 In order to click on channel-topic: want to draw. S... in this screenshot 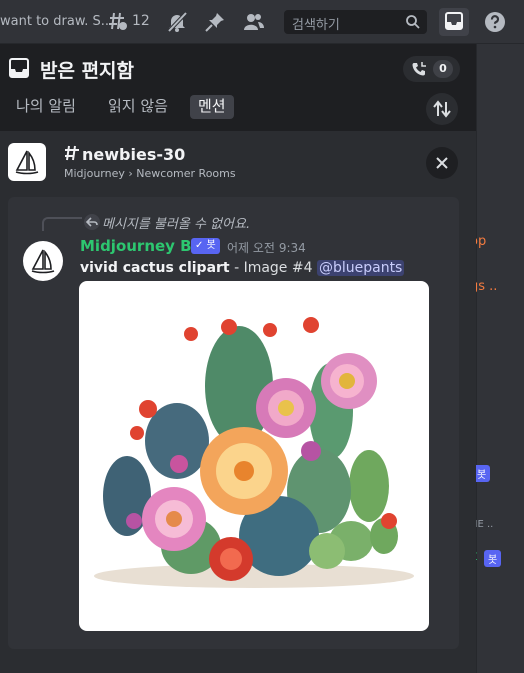, I will do `click(56, 21)`.